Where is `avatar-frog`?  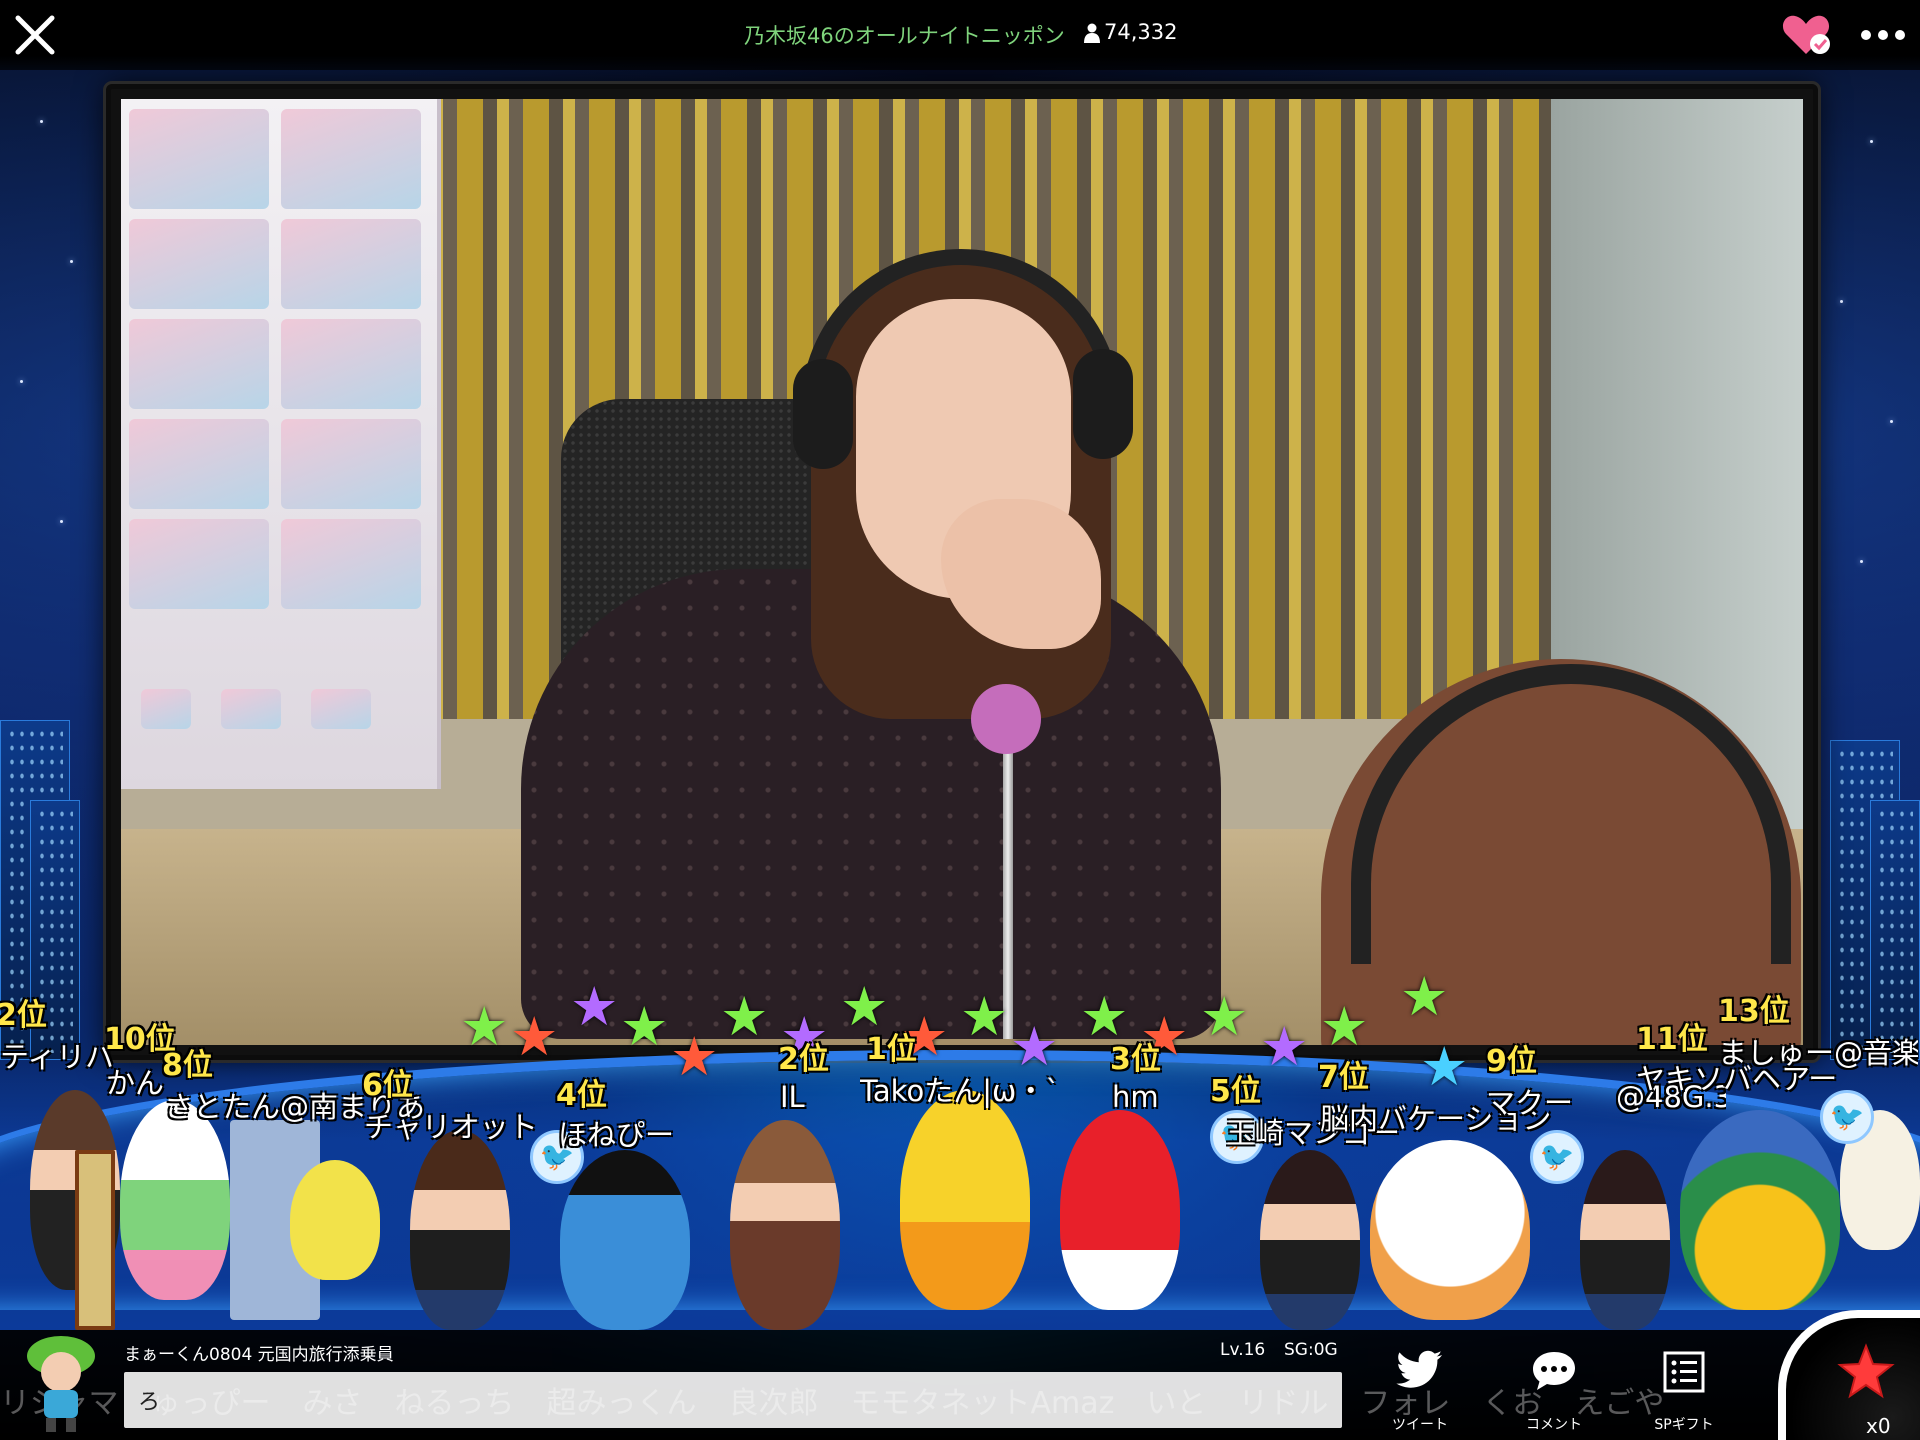
avatar-frog is located at coordinates (335, 1220).